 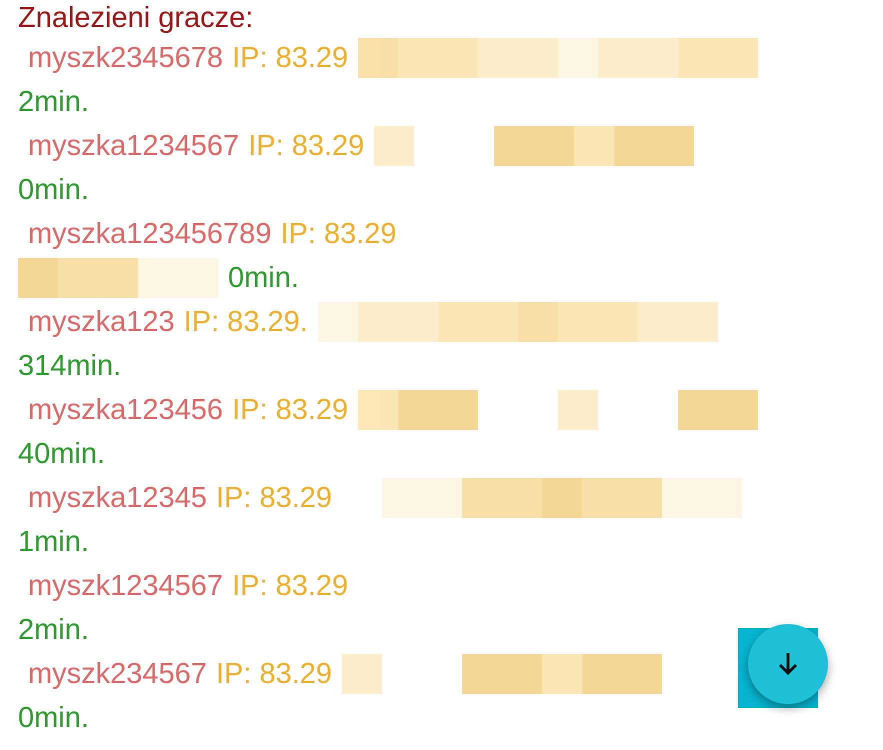 What do you see at coordinates (136, 18) in the screenshot?
I see `heading: Znalezieni gracze:` at bounding box center [136, 18].